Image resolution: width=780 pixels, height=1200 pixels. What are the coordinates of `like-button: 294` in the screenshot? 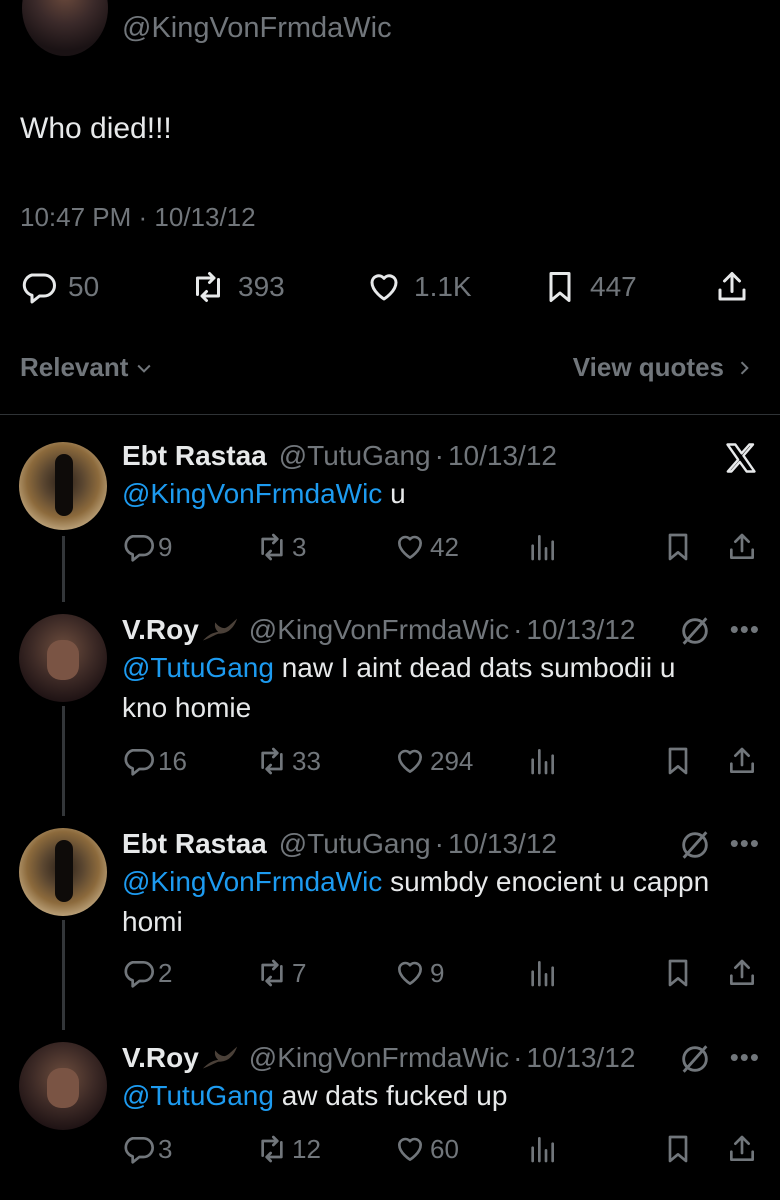 It's located at (433, 761).